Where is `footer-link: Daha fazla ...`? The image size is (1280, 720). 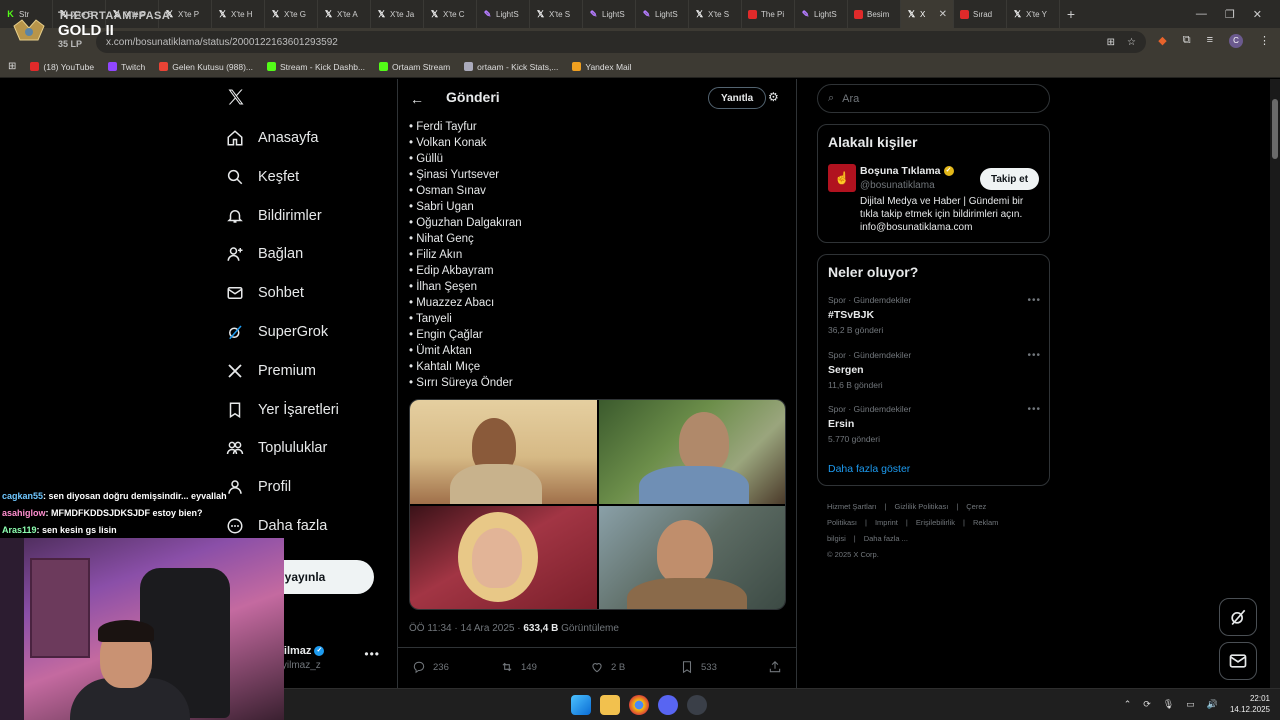
footer-link: Daha fazla ... is located at coordinates (886, 538).